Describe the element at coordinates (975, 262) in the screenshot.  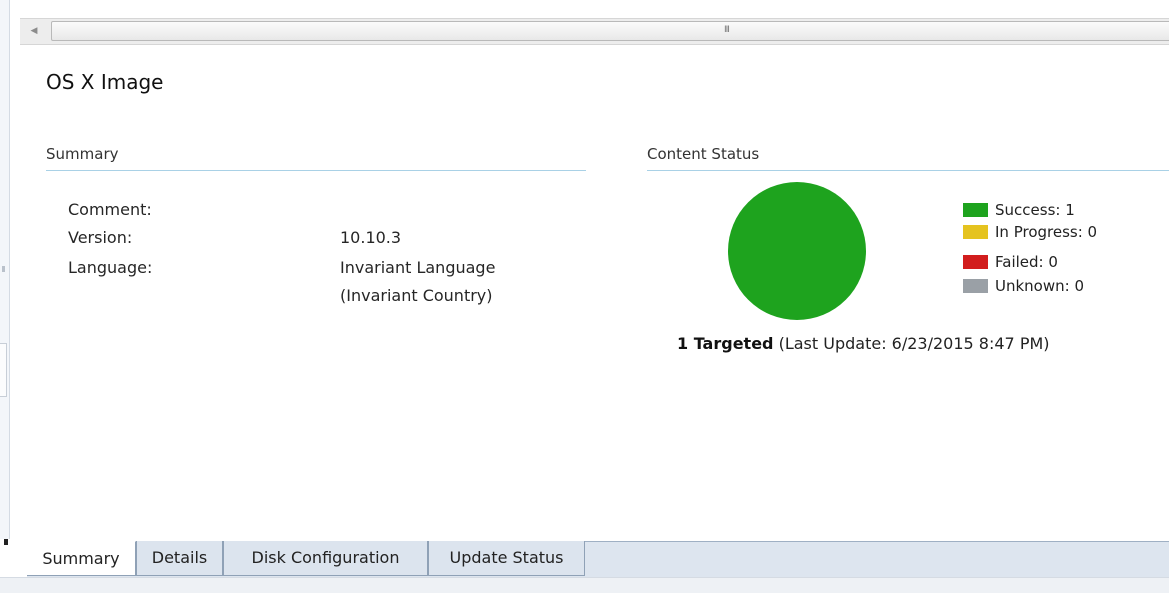
I see `legend-failed-swatch` at that location.